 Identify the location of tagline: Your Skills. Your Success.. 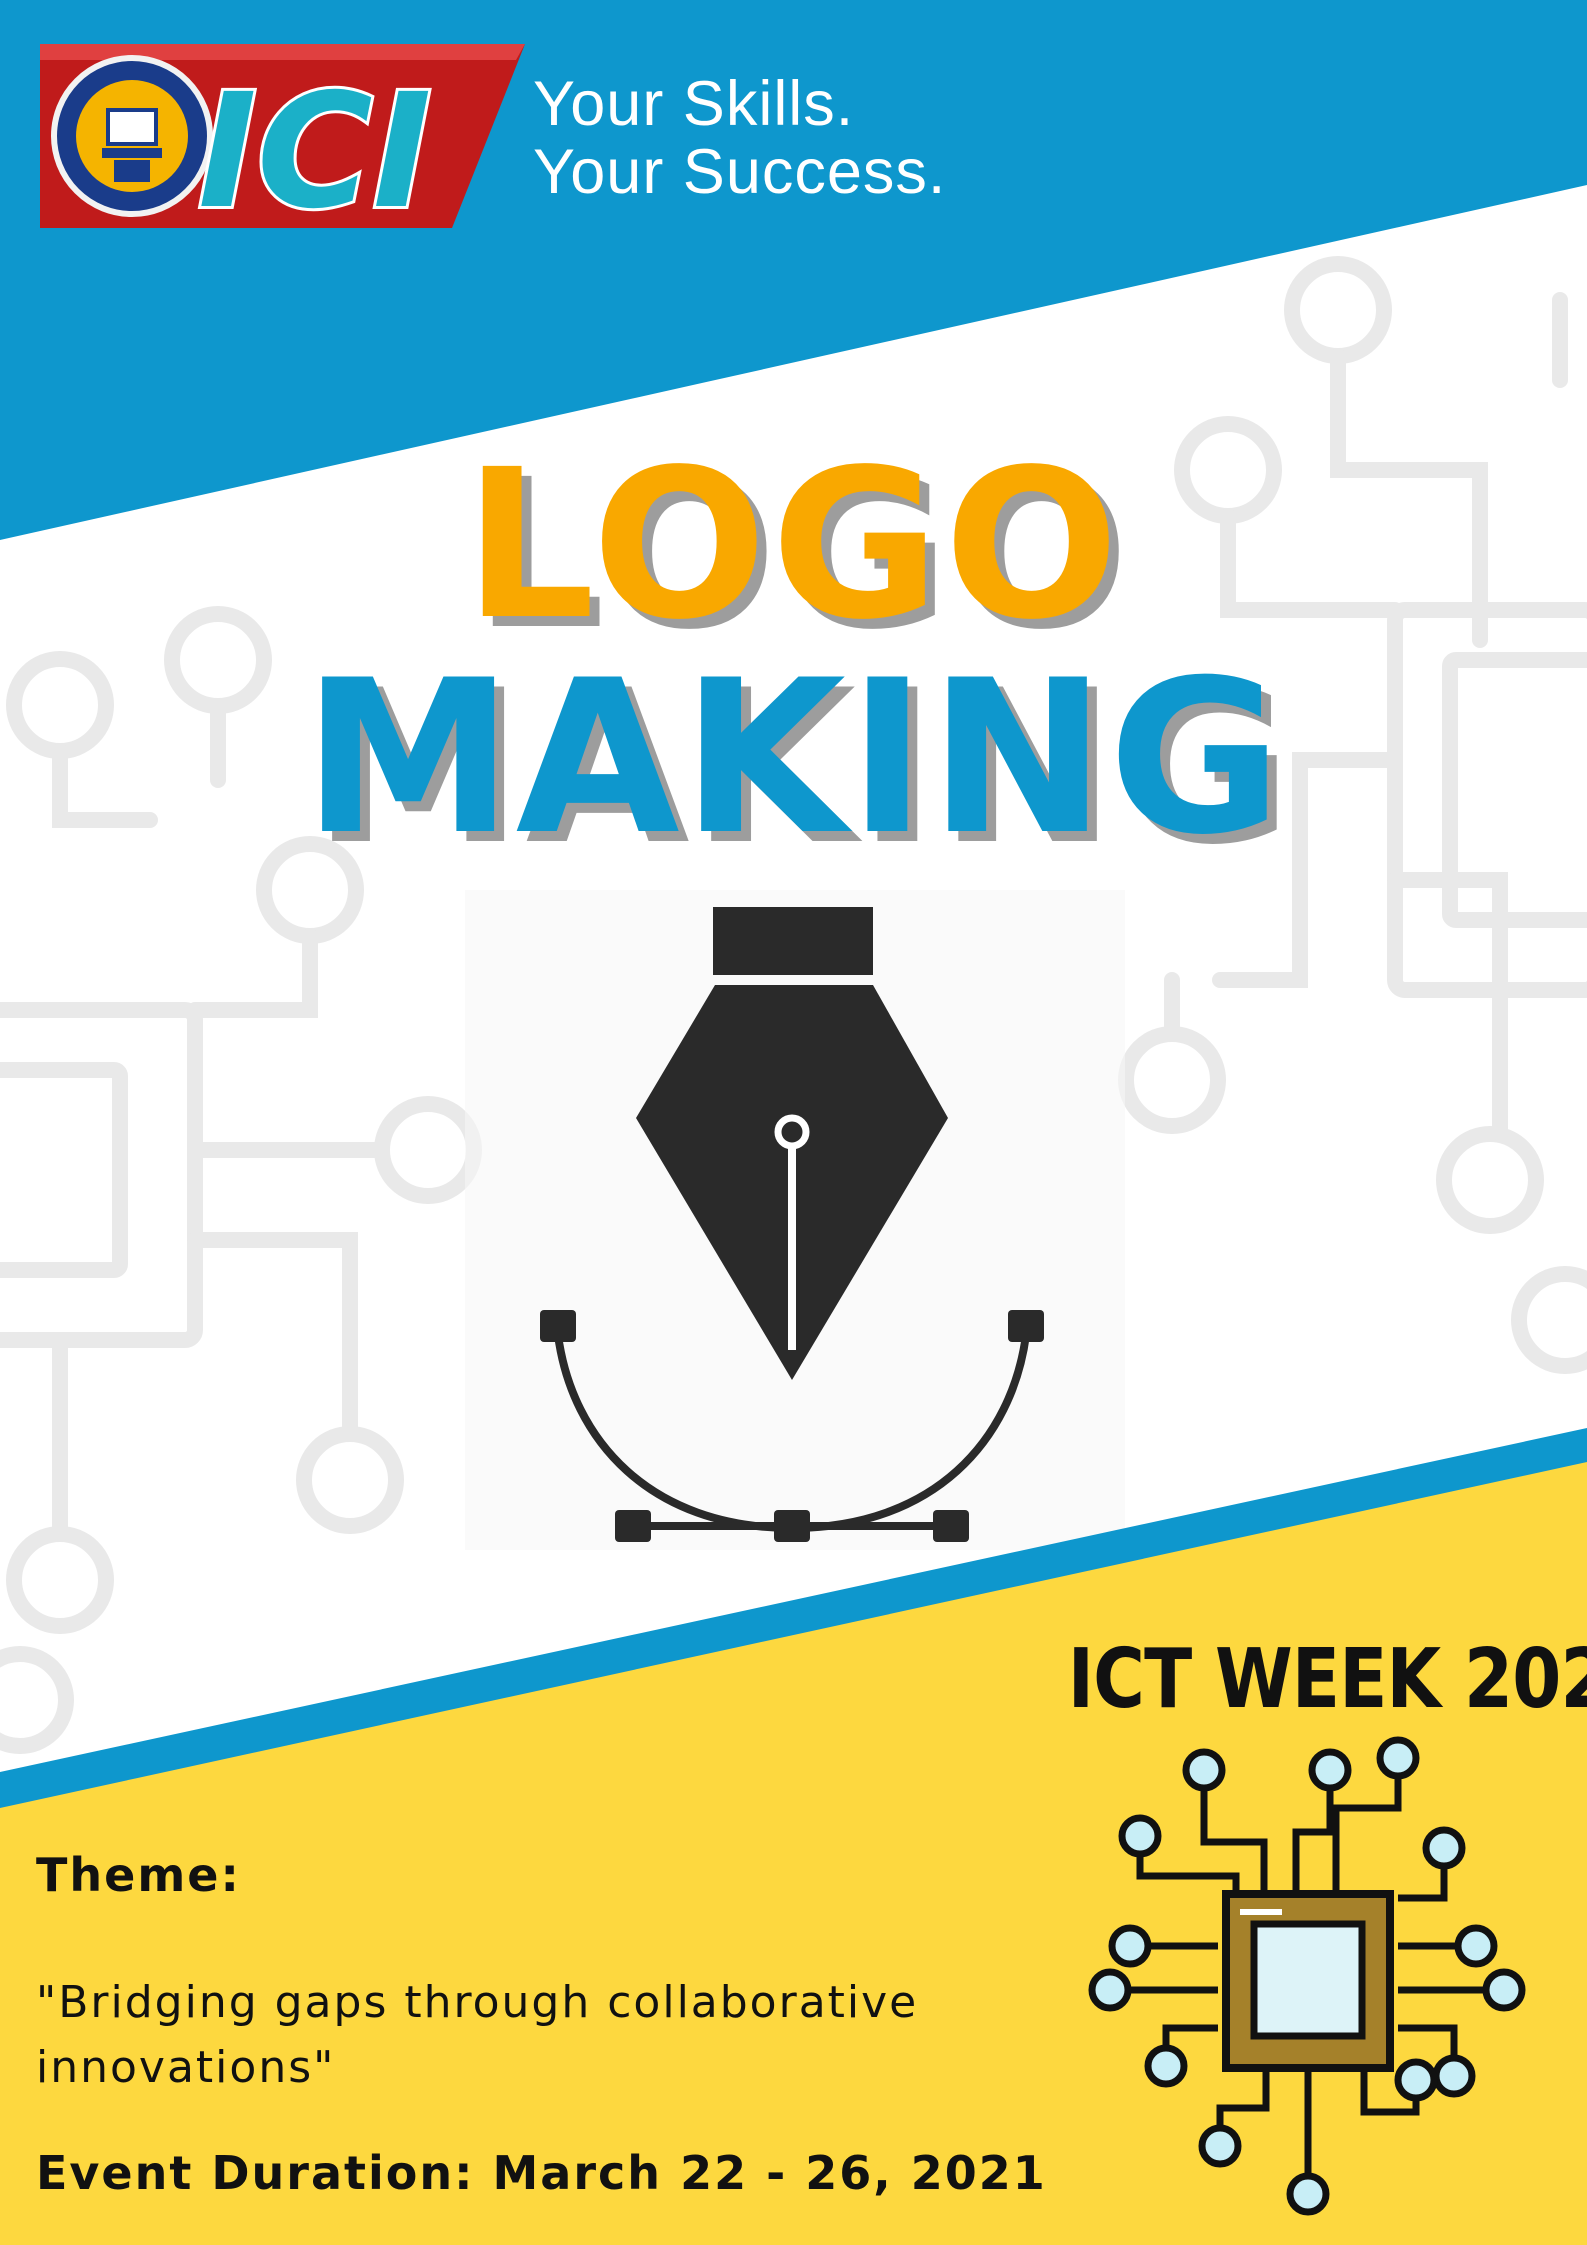
(793, 138).